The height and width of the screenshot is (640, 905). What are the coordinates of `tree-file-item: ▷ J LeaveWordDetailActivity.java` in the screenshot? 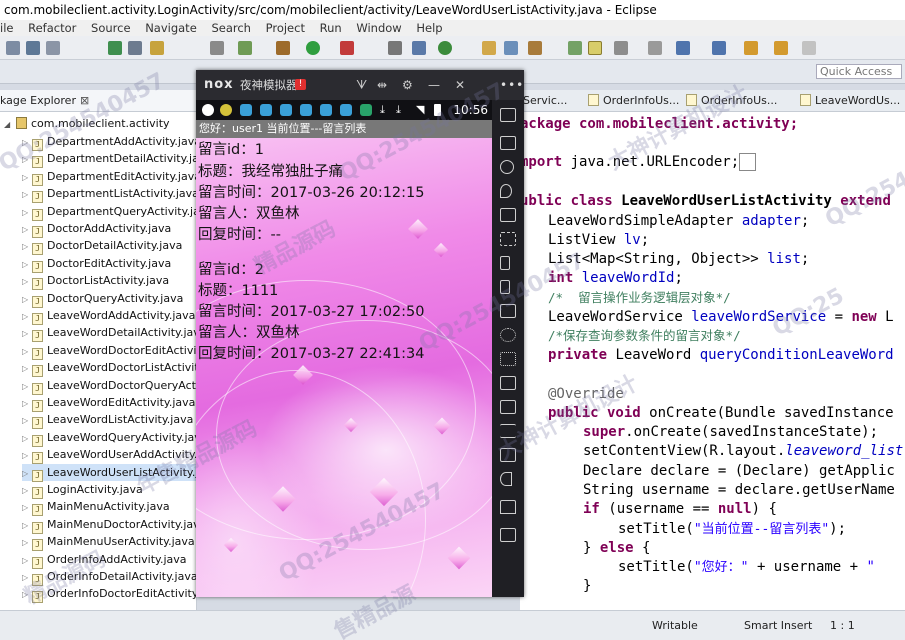 It's located at (109, 333).